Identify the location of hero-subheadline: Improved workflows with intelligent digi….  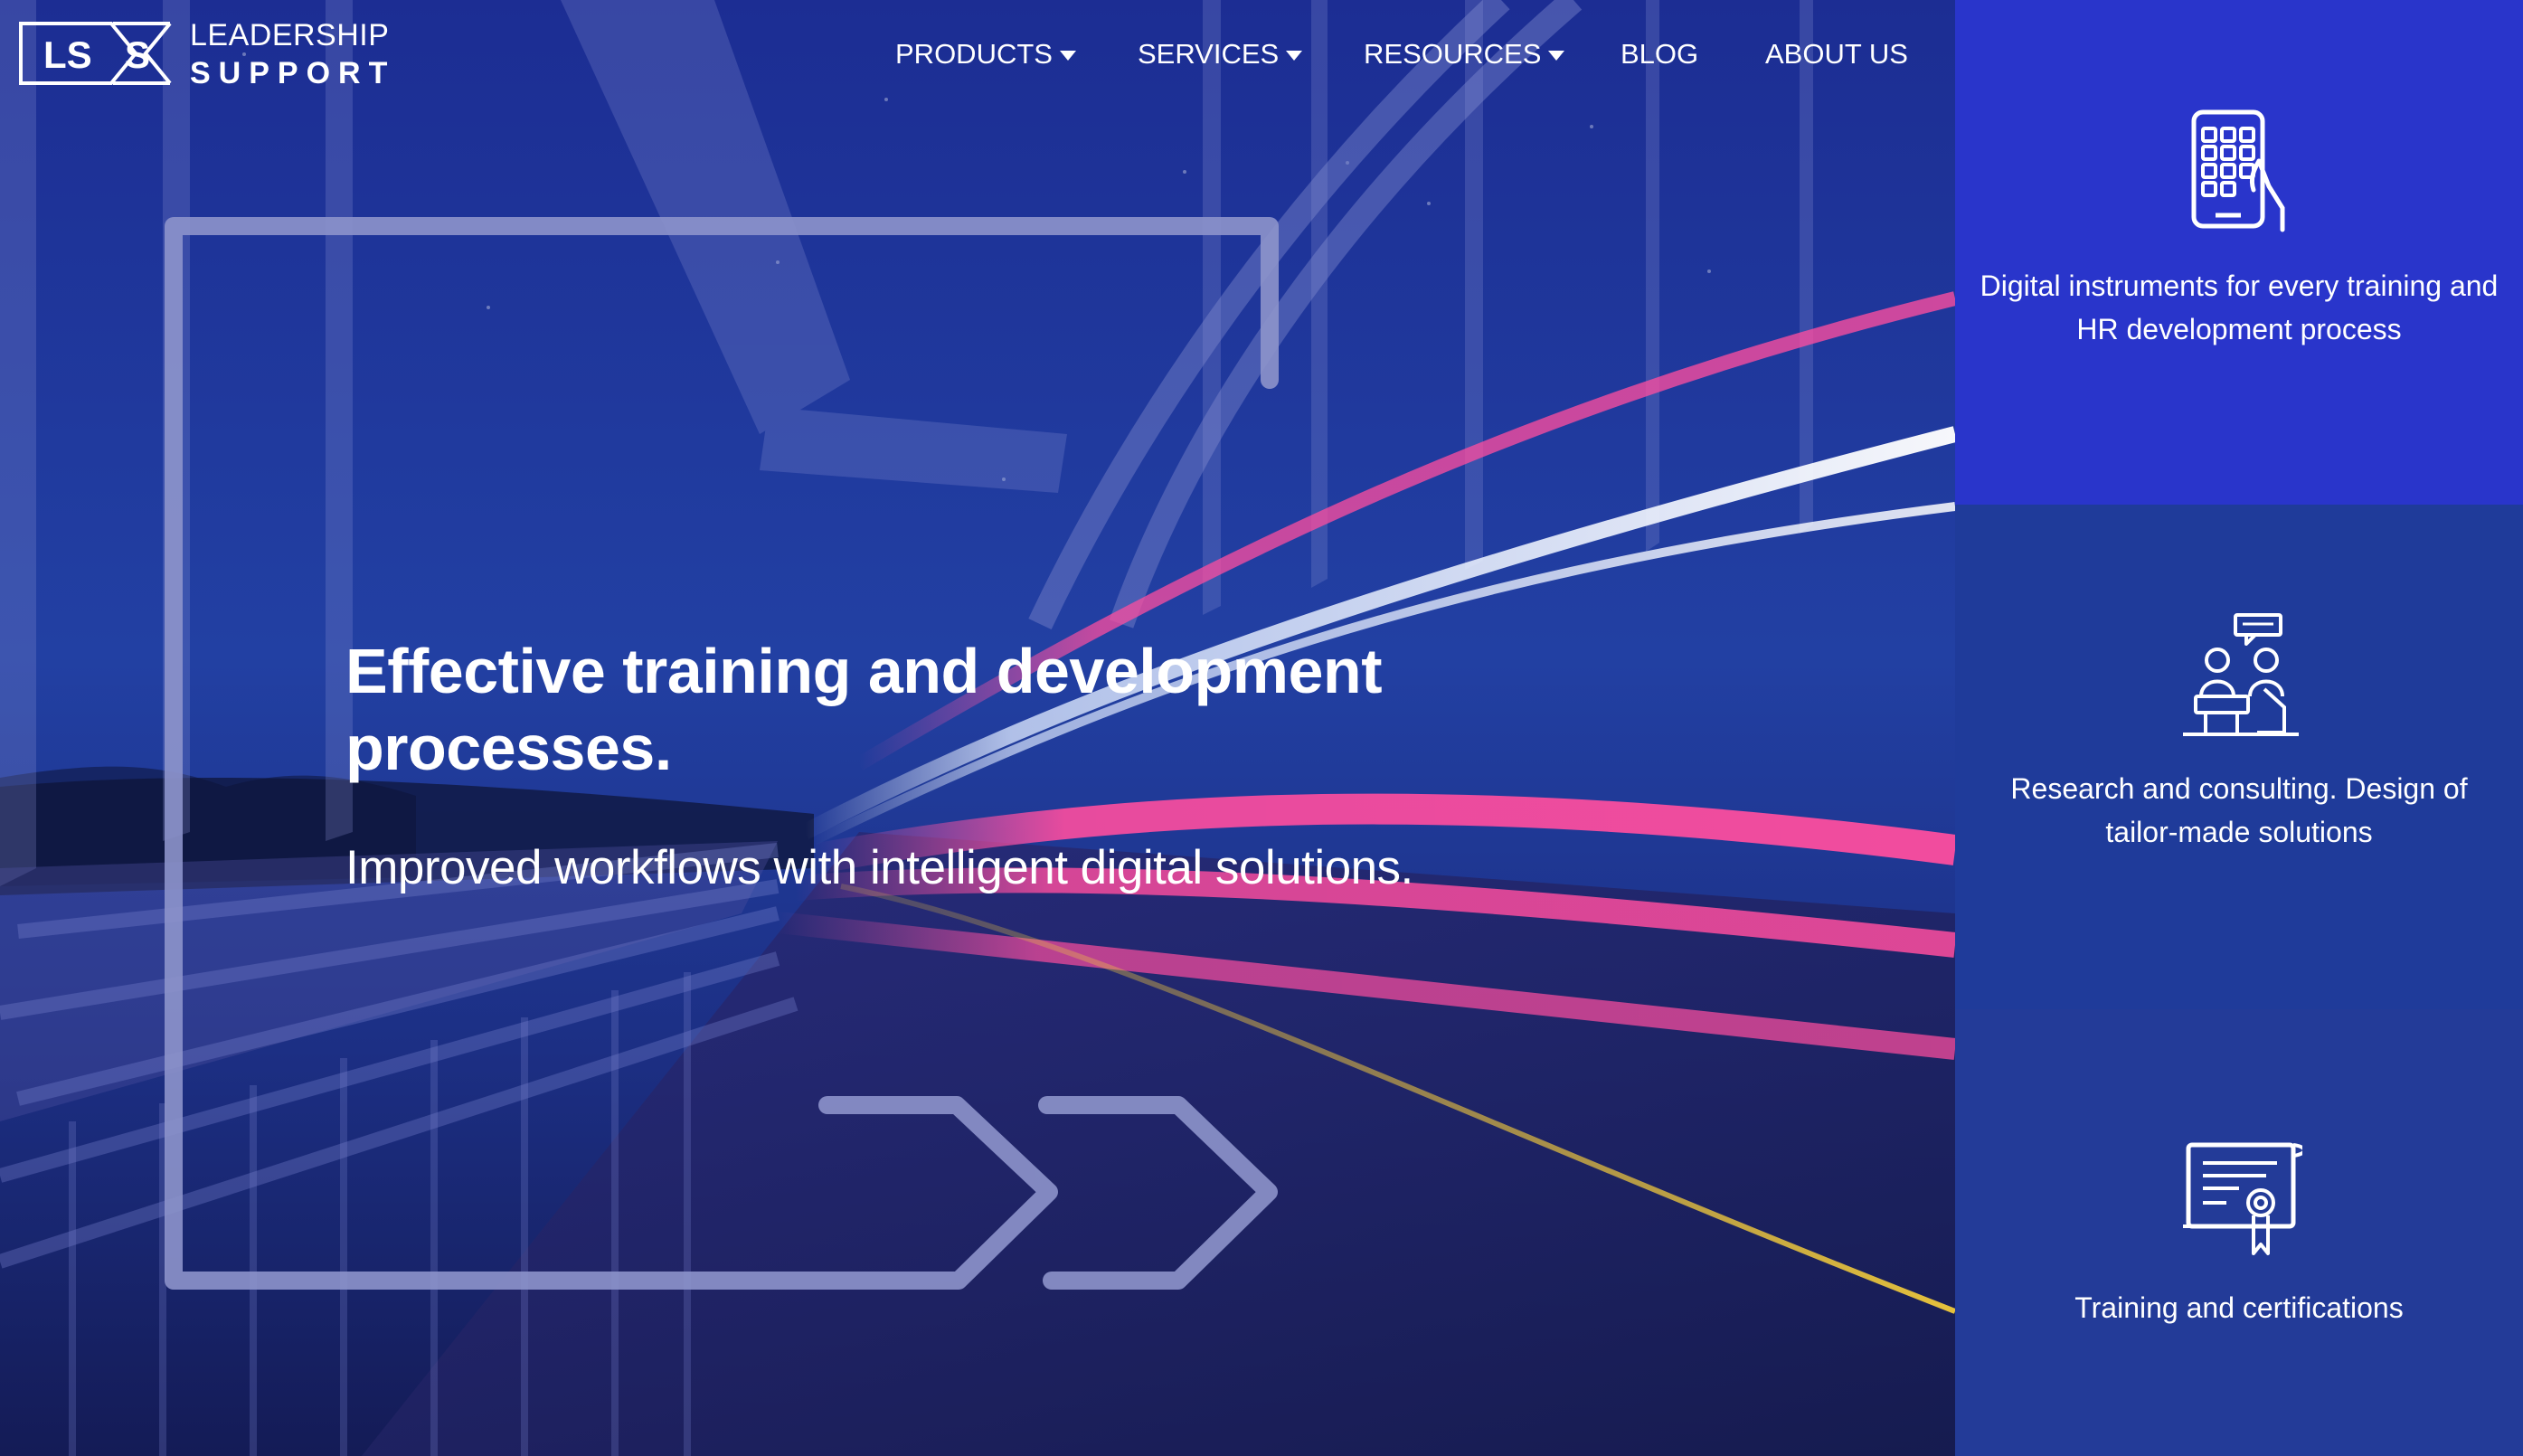
(879, 867).